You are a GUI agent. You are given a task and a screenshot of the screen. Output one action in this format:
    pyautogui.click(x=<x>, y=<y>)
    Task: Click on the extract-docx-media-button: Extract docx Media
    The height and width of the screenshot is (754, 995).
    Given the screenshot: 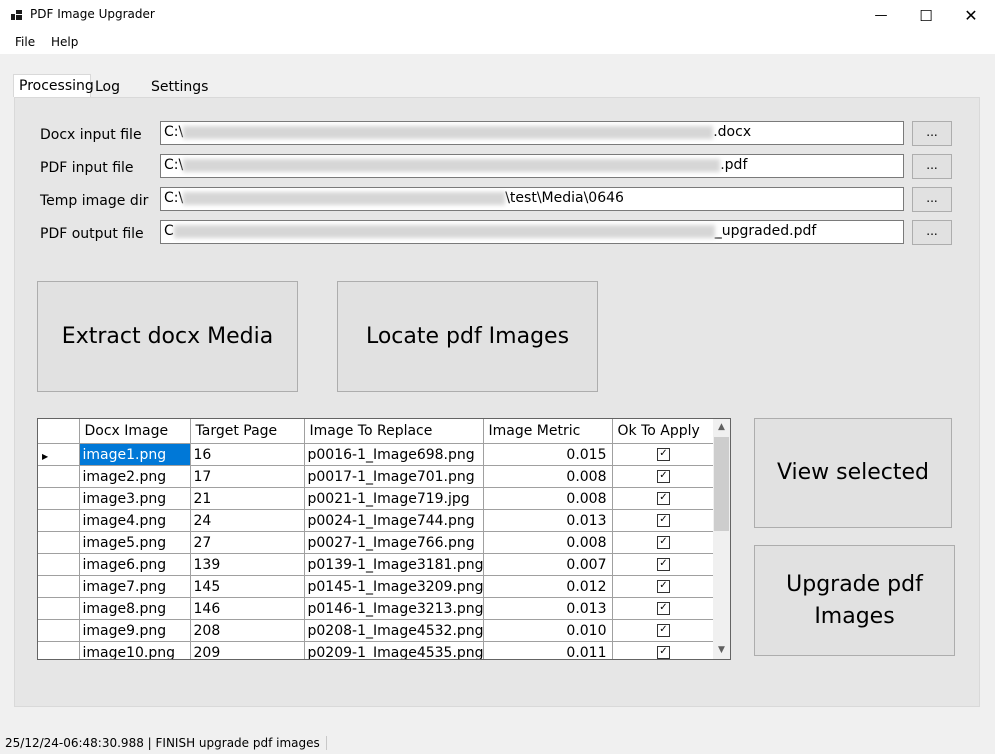 What is the action you would take?
    pyautogui.click(x=167, y=336)
    